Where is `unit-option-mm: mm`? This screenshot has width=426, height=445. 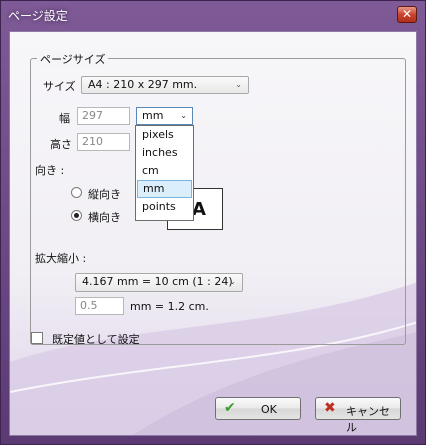
unit-option-mm: mm is located at coordinates (164, 189).